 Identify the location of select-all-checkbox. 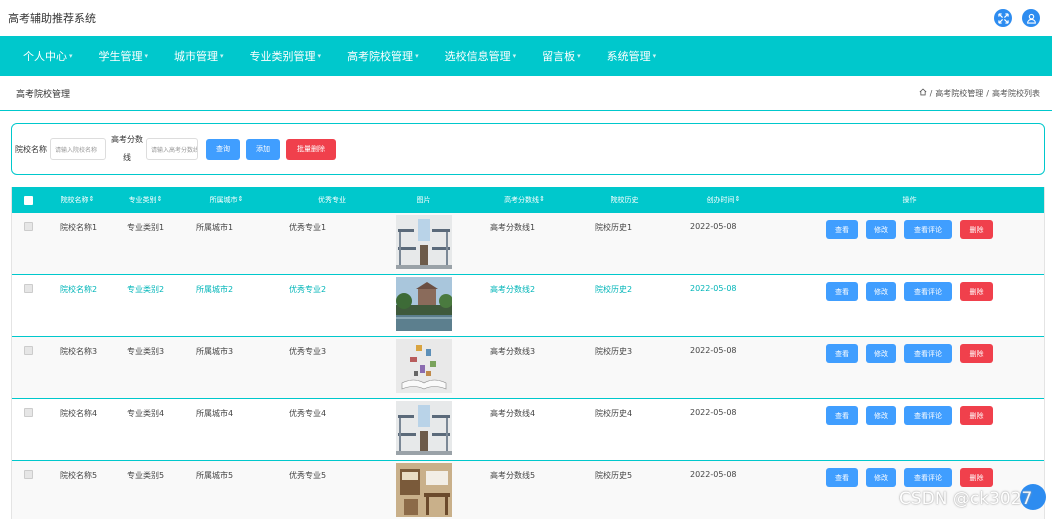
(28, 200).